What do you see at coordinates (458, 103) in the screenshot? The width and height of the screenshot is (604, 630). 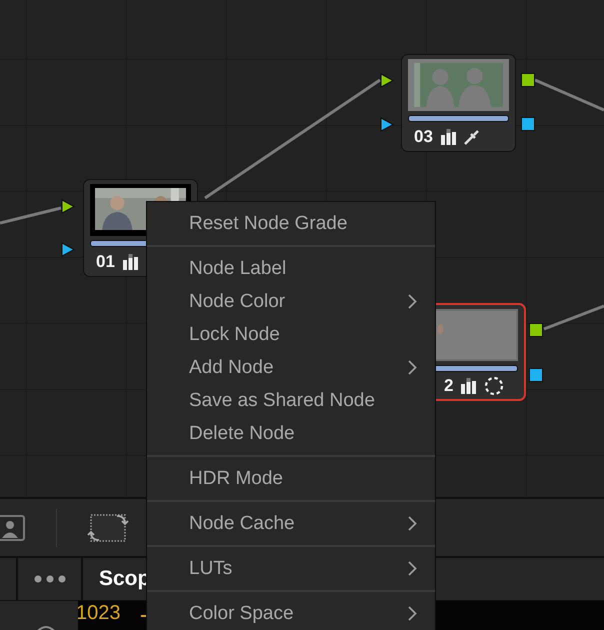 I see `node: 03` at bounding box center [458, 103].